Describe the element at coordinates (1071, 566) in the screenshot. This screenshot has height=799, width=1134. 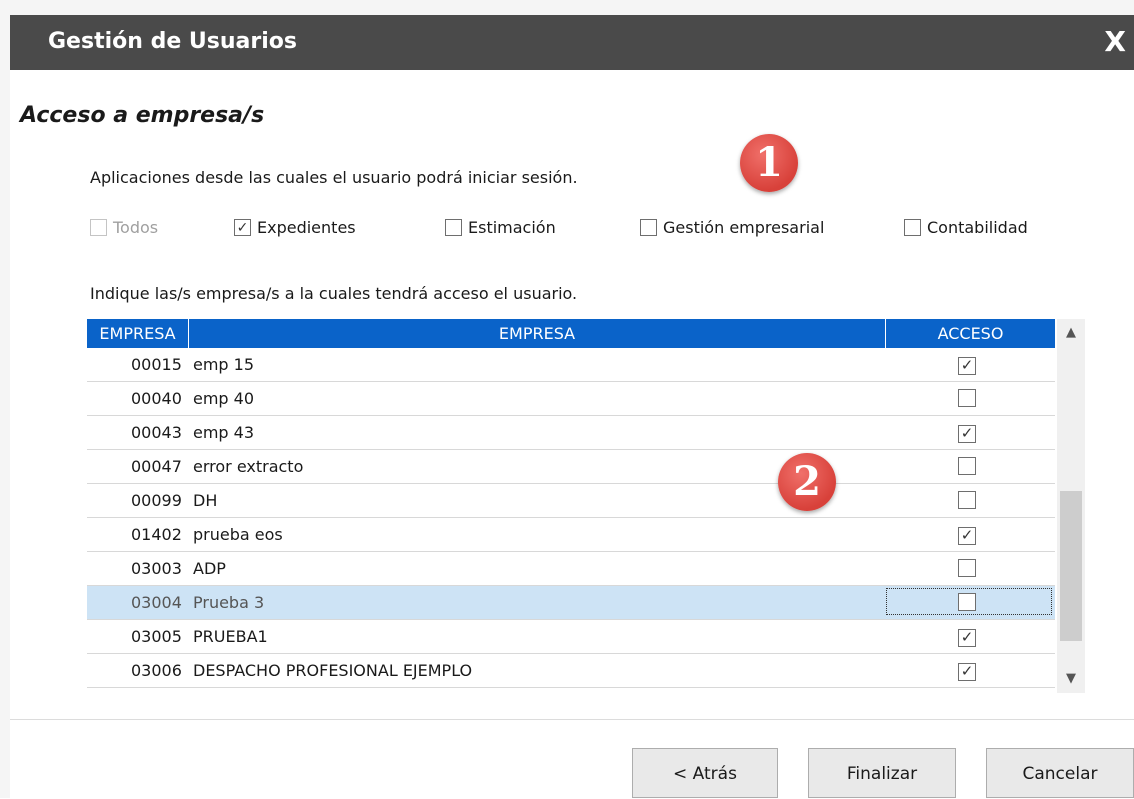
I see `scrollbar-thumb` at that location.